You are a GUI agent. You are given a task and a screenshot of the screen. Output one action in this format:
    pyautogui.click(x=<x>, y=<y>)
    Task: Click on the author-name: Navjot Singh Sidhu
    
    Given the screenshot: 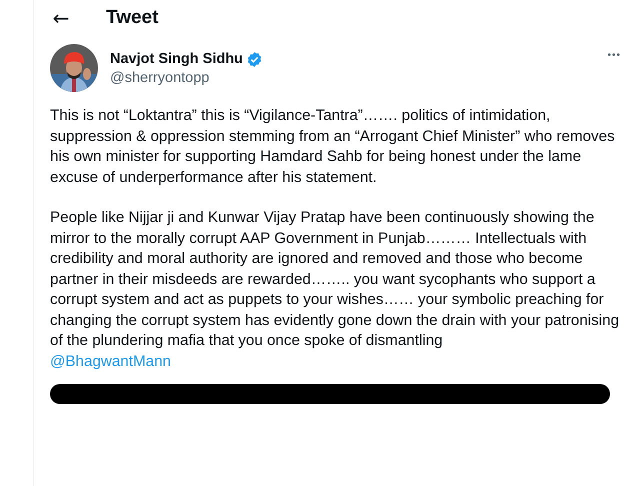 What is the action you would take?
    pyautogui.click(x=176, y=59)
    